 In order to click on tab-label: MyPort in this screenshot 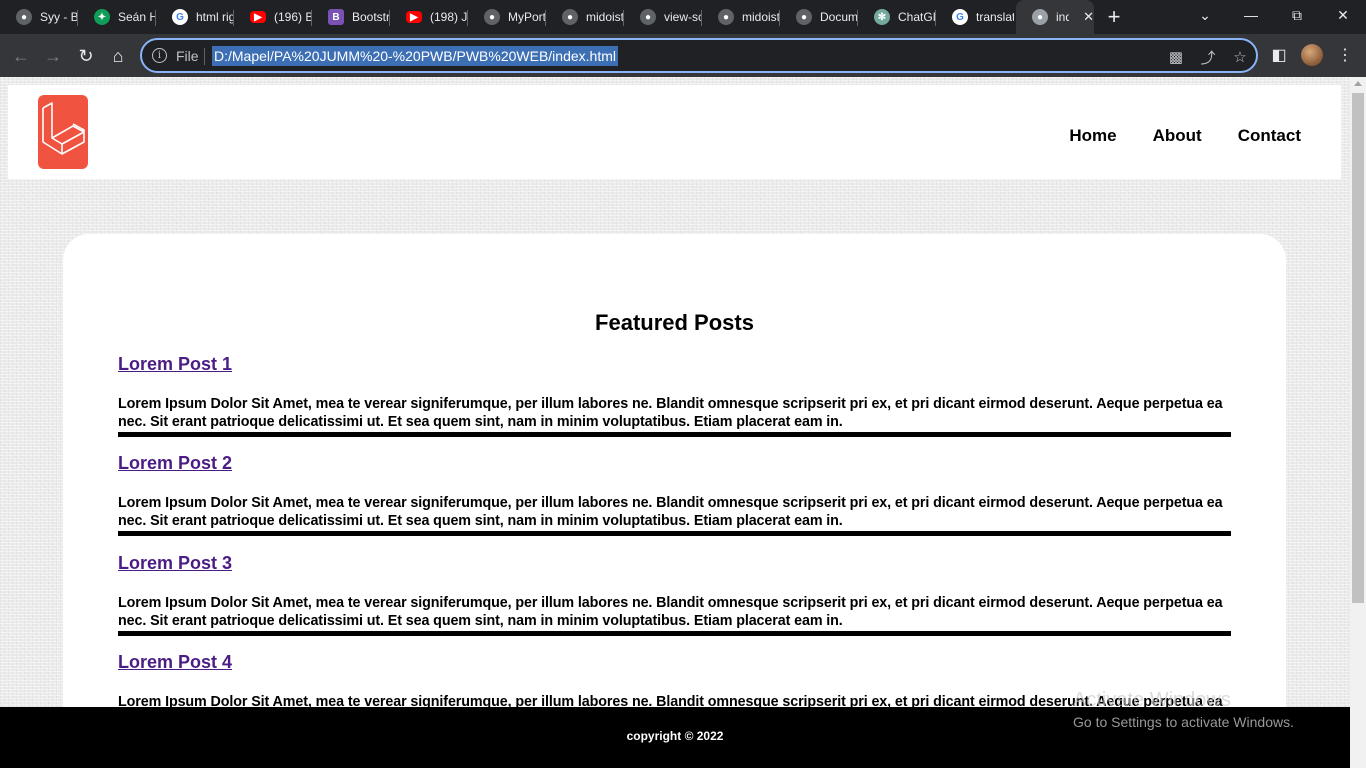, I will do `click(527, 17)`.